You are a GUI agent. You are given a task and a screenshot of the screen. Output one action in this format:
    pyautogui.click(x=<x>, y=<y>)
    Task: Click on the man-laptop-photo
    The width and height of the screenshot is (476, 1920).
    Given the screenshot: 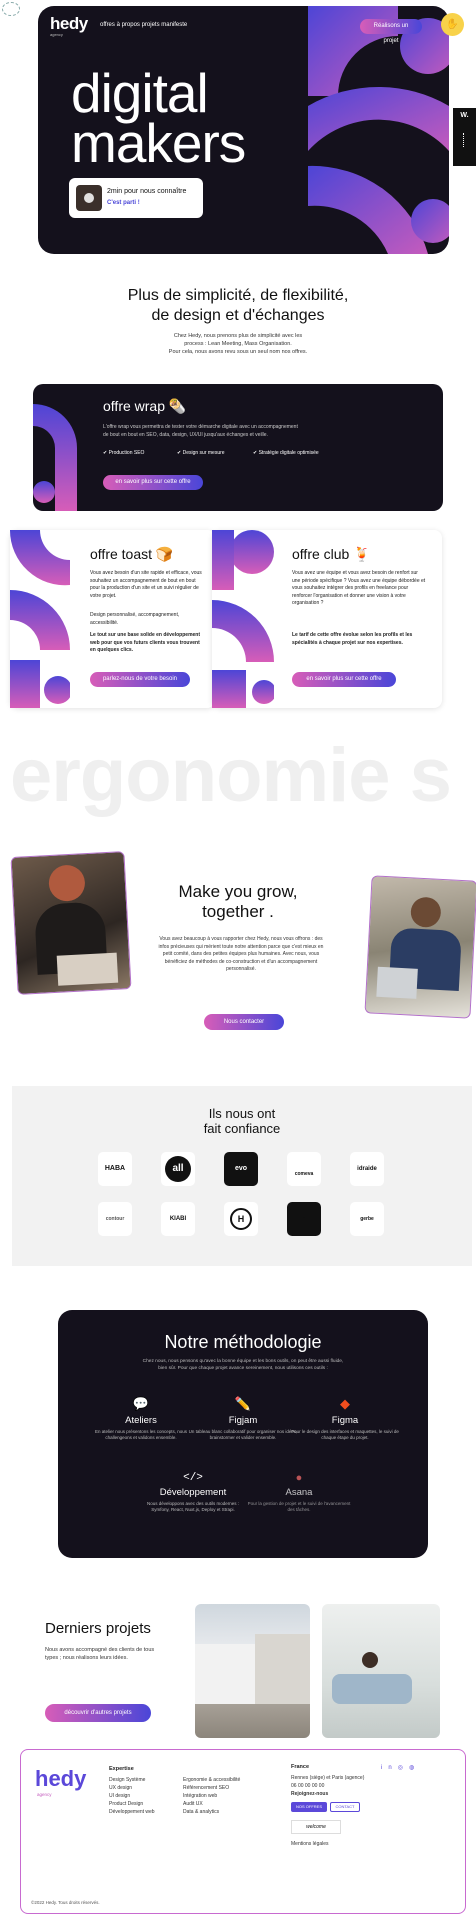 What is the action you would take?
    pyautogui.click(x=420, y=947)
    